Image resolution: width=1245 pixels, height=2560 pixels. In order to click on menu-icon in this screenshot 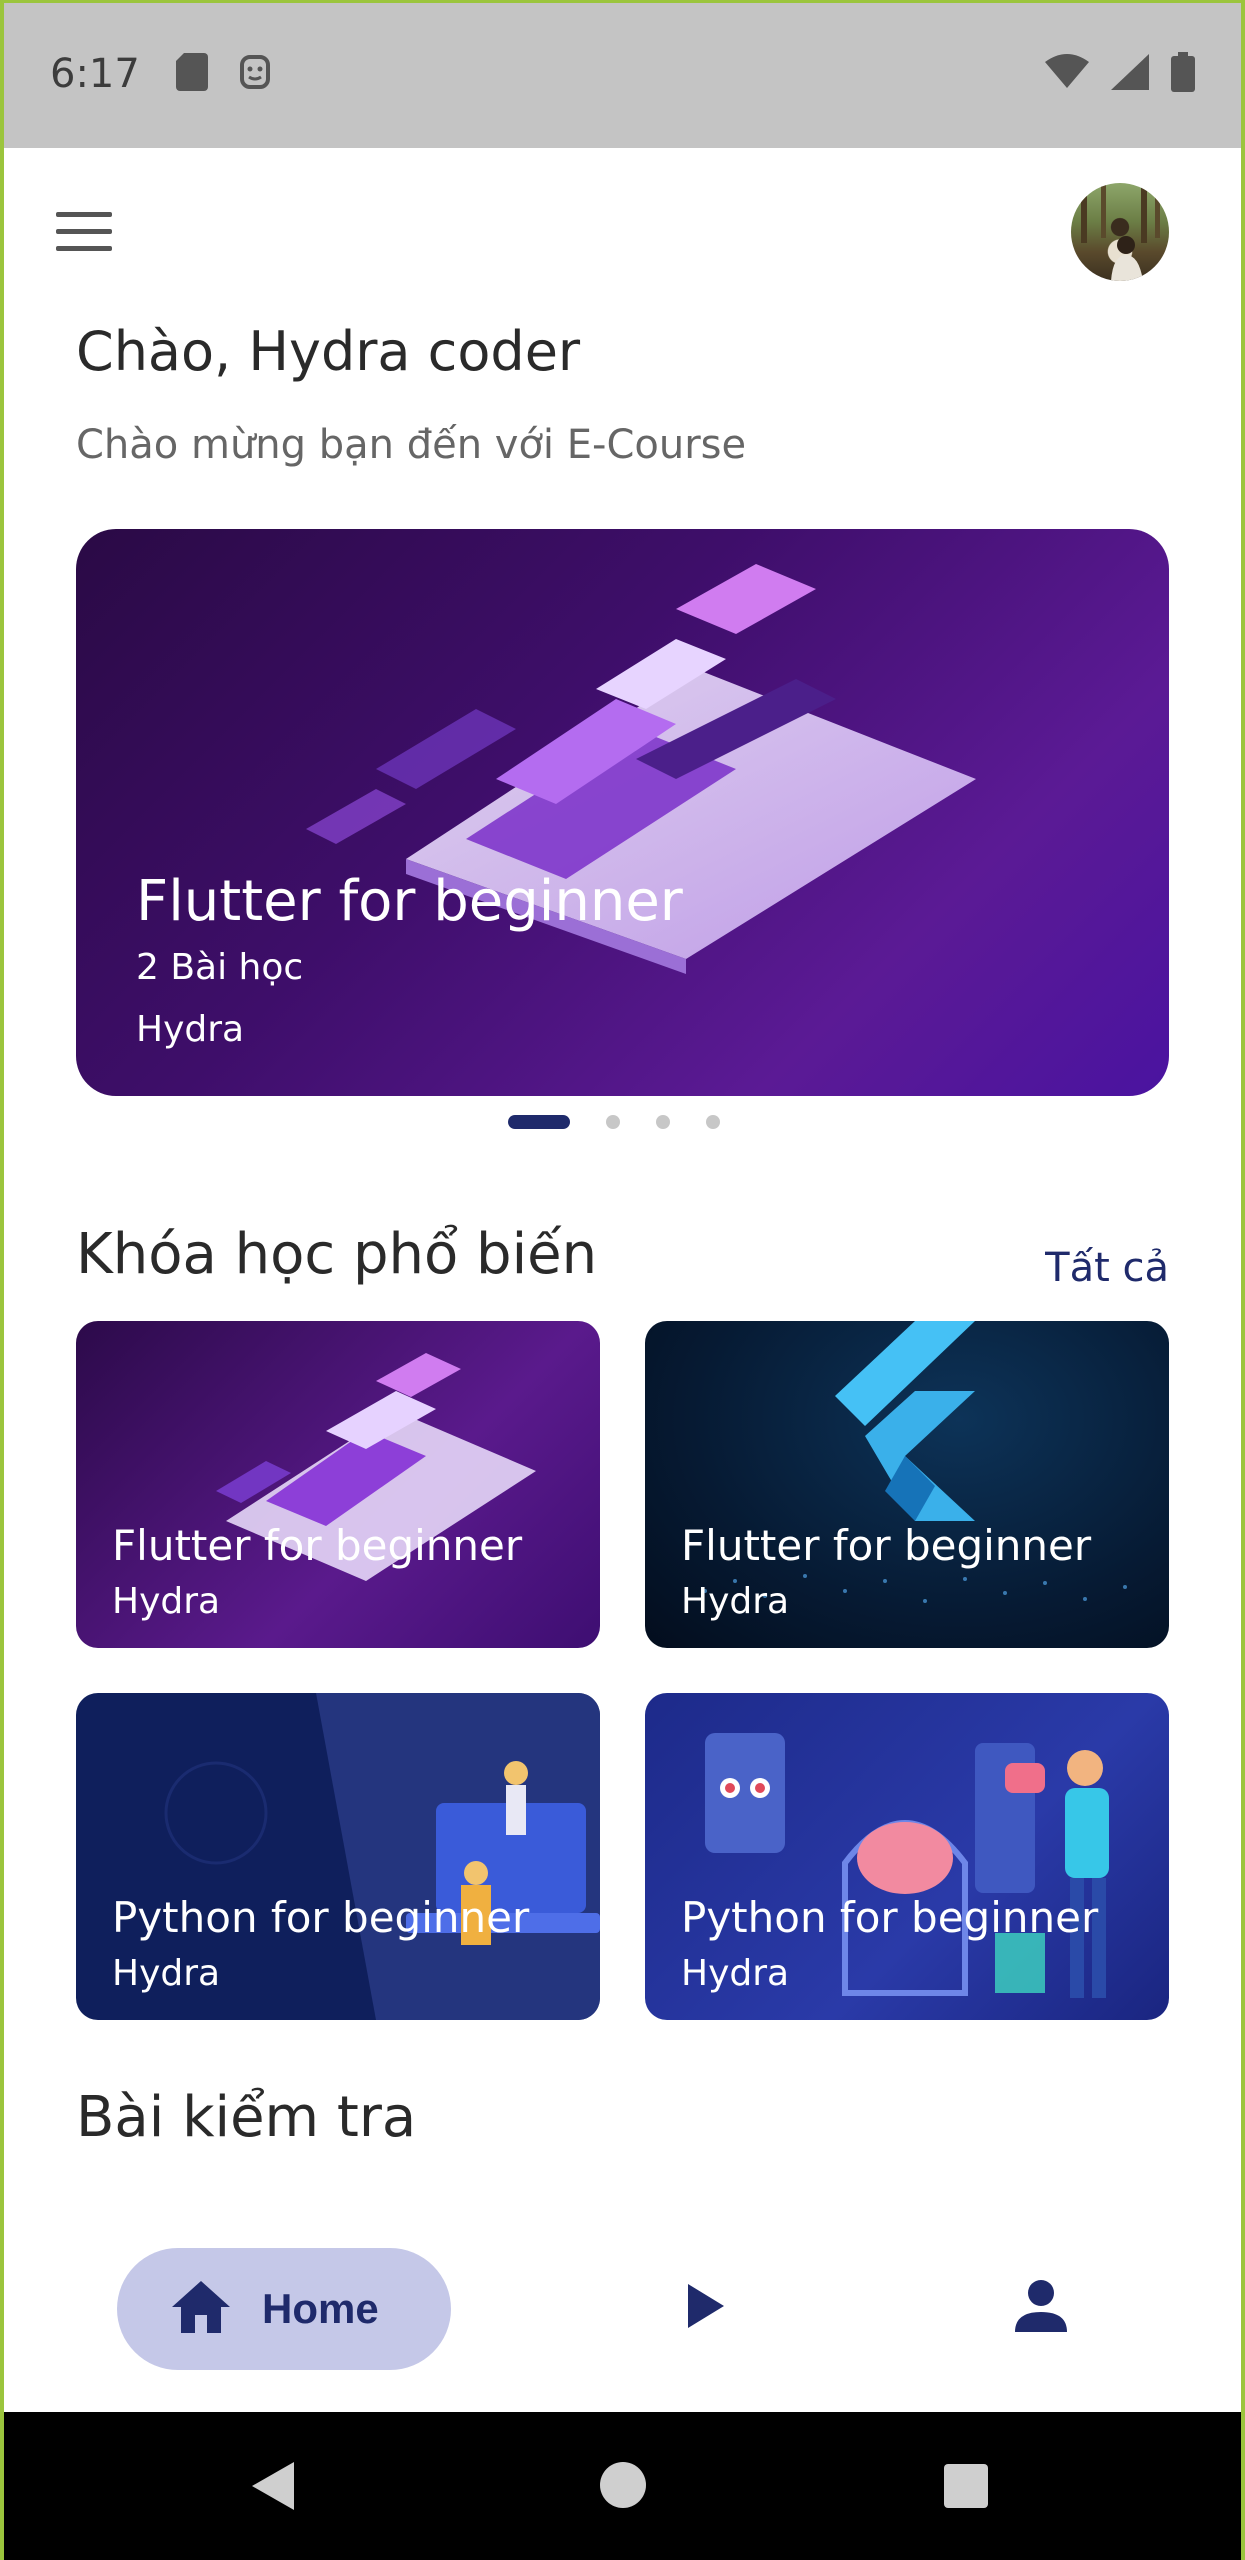, I will do `click(84, 232)`.